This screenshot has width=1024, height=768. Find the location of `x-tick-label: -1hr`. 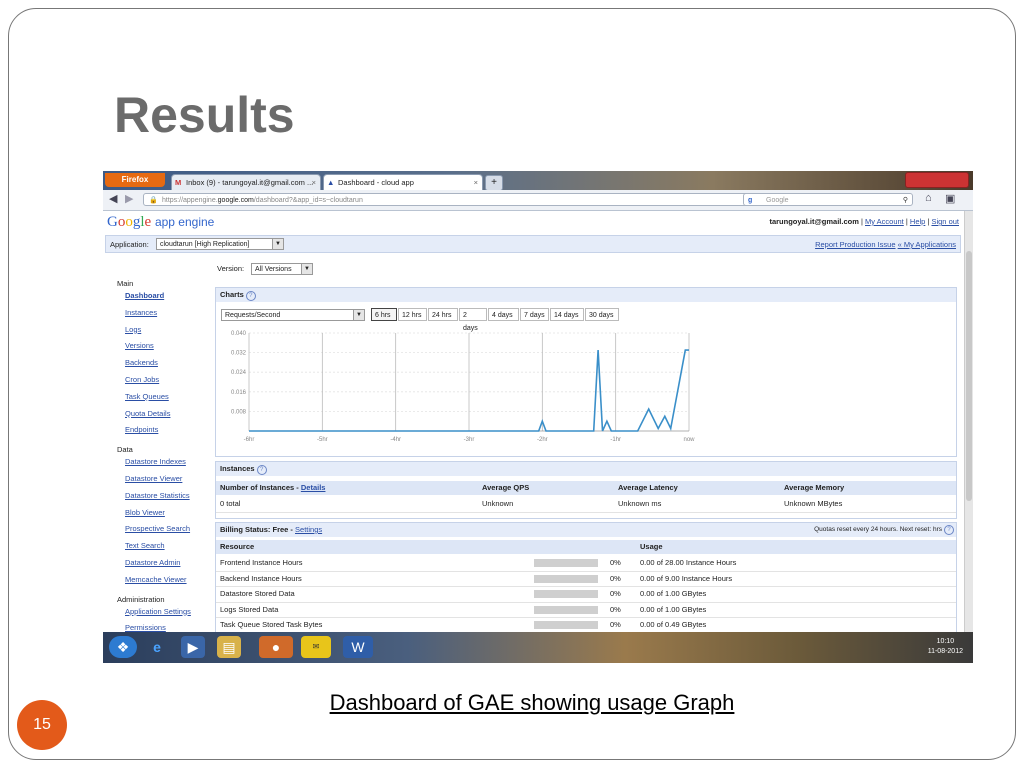

x-tick-label: -1hr is located at coordinates (615, 440).